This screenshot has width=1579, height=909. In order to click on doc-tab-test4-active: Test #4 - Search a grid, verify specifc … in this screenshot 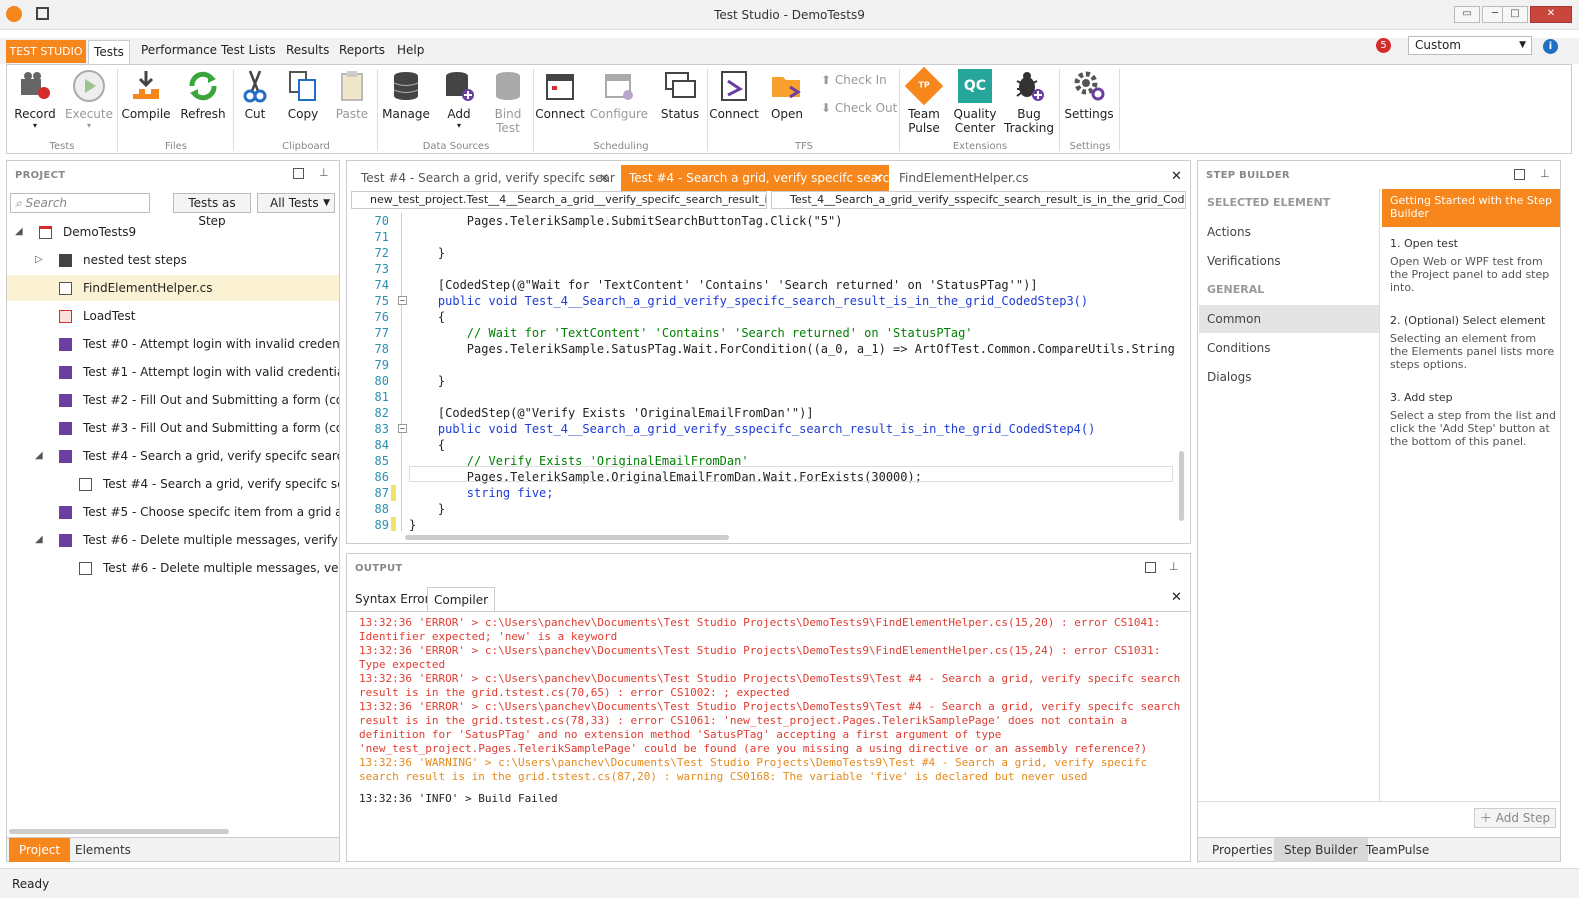, I will do `click(755, 178)`.